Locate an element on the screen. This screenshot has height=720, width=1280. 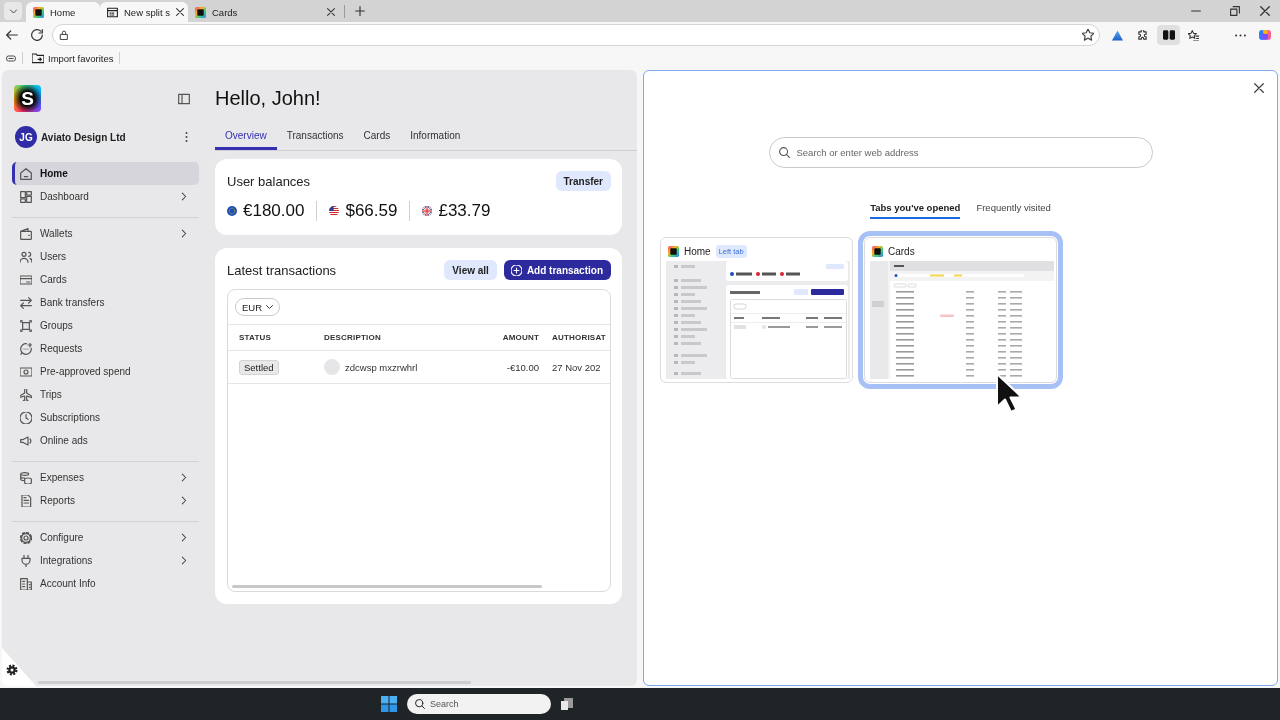
tab: Information is located at coordinates (435, 137).